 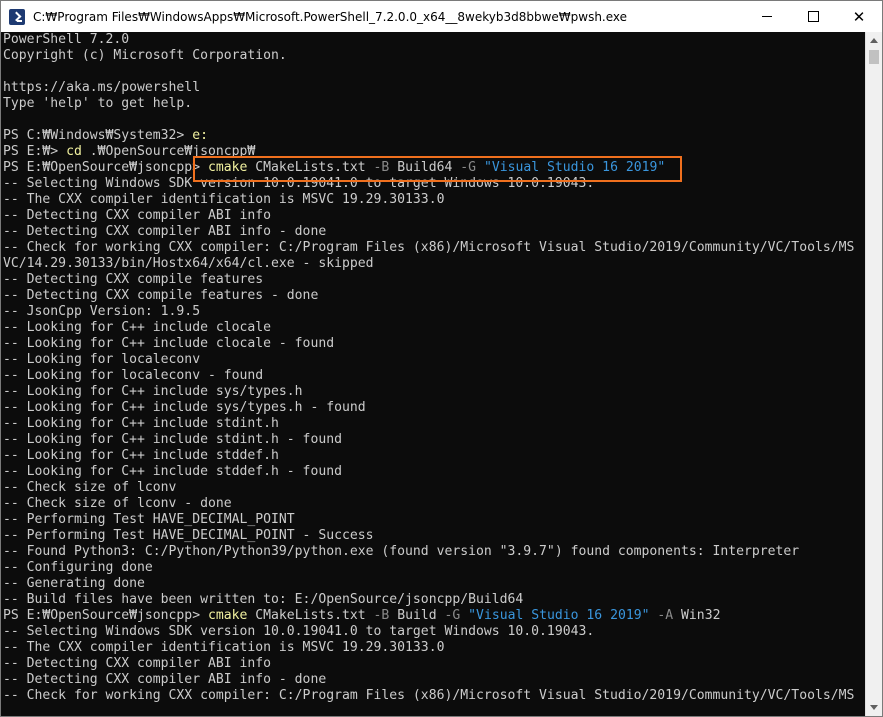 What do you see at coordinates (200, 135) in the screenshot?
I see `terminal-token: e:` at bounding box center [200, 135].